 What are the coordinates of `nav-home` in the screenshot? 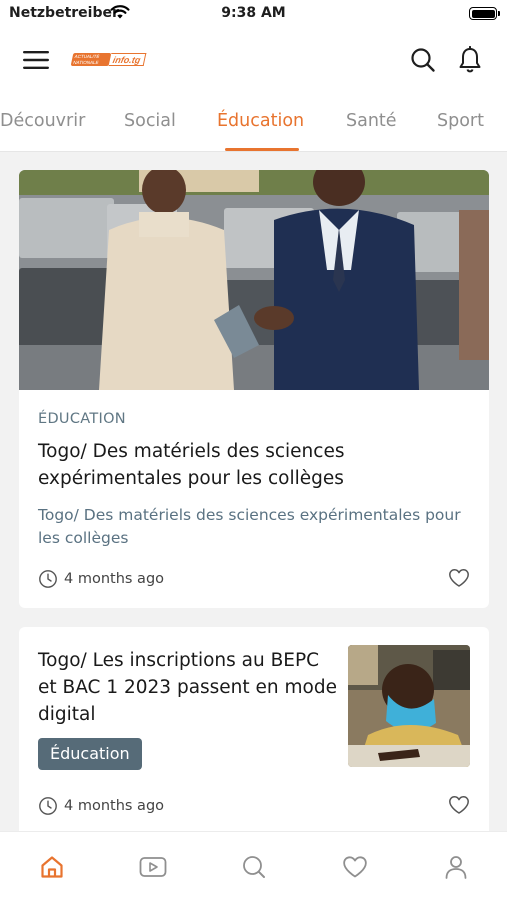 It's located at (52, 867).